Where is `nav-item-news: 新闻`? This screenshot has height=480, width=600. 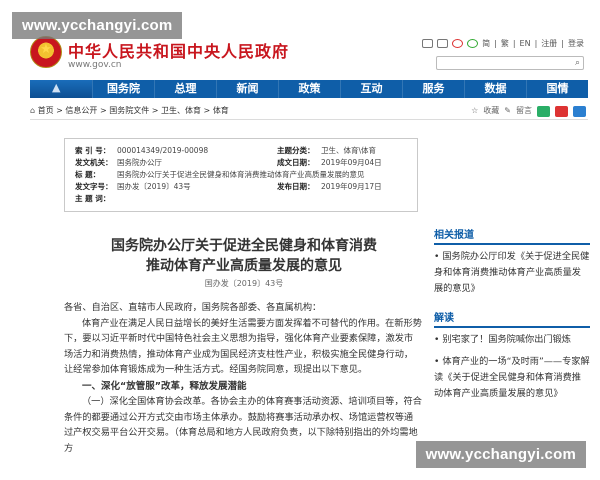
nav-item-news: 新闻 is located at coordinates (247, 89).